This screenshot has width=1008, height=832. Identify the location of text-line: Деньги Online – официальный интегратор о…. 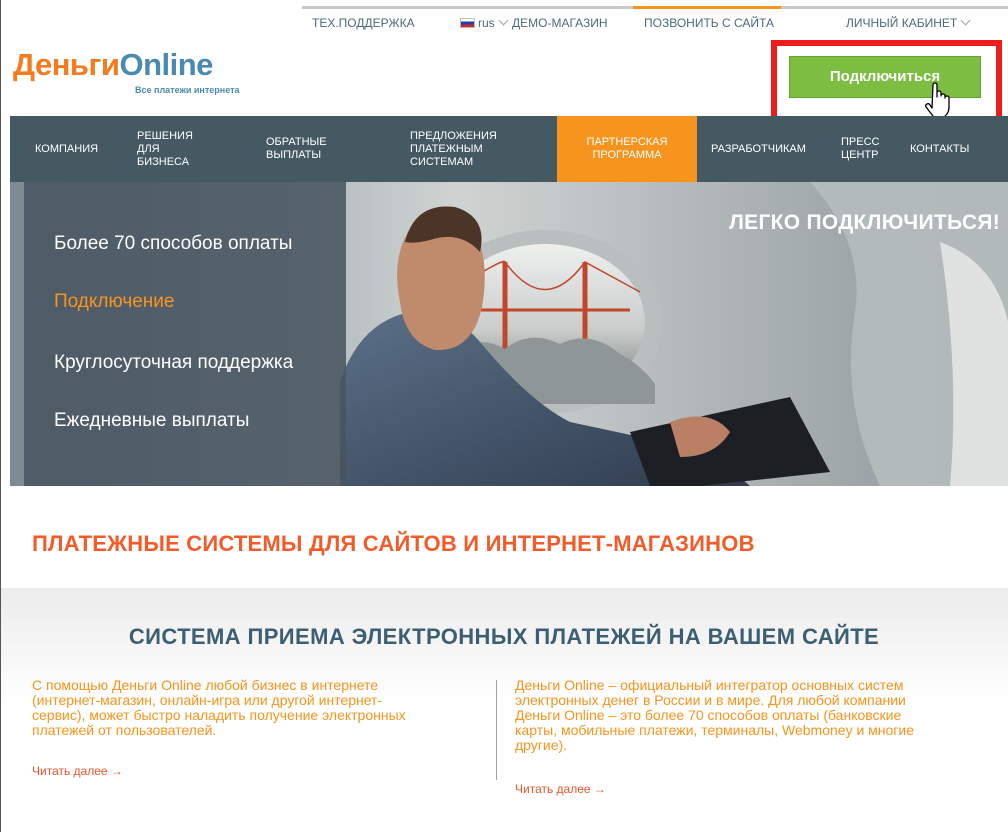
(709, 685).